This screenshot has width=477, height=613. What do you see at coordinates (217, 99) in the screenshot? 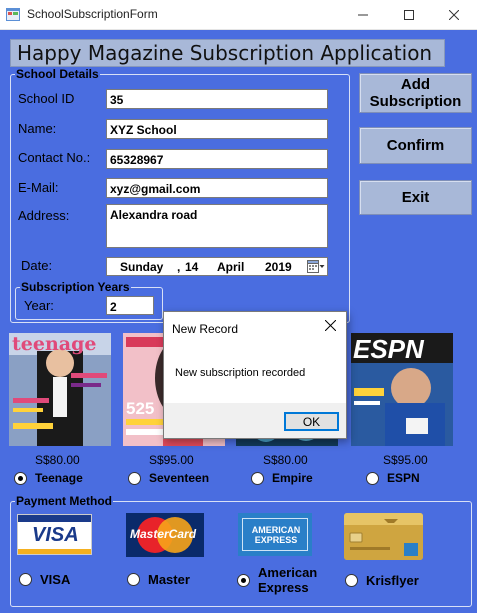
I see `school-id-field: 35` at bounding box center [217, 99].